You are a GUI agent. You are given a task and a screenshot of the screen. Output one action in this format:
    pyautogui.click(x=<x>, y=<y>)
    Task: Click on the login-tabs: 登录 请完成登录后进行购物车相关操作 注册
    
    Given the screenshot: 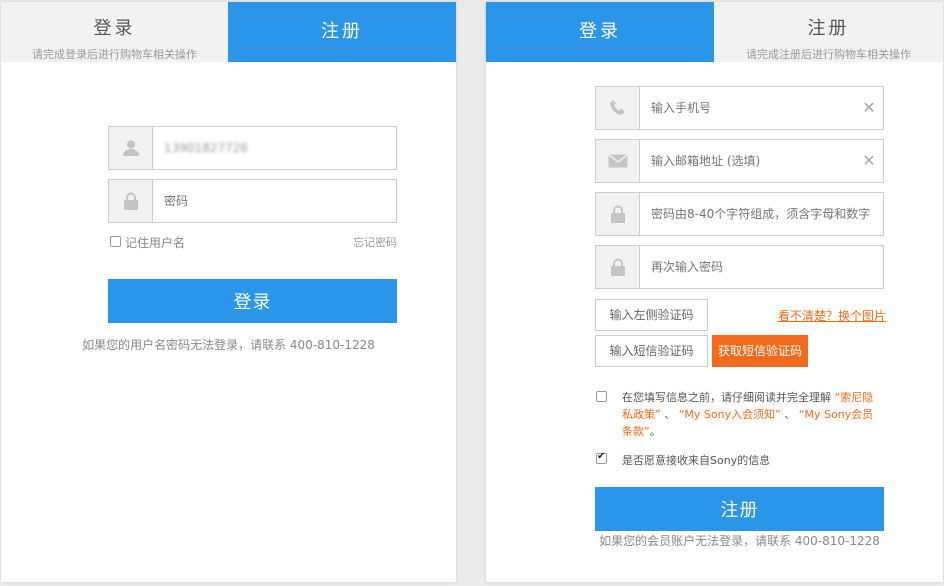 What is the action you would take?
    pyautogui.click(x=228, y=32)
    